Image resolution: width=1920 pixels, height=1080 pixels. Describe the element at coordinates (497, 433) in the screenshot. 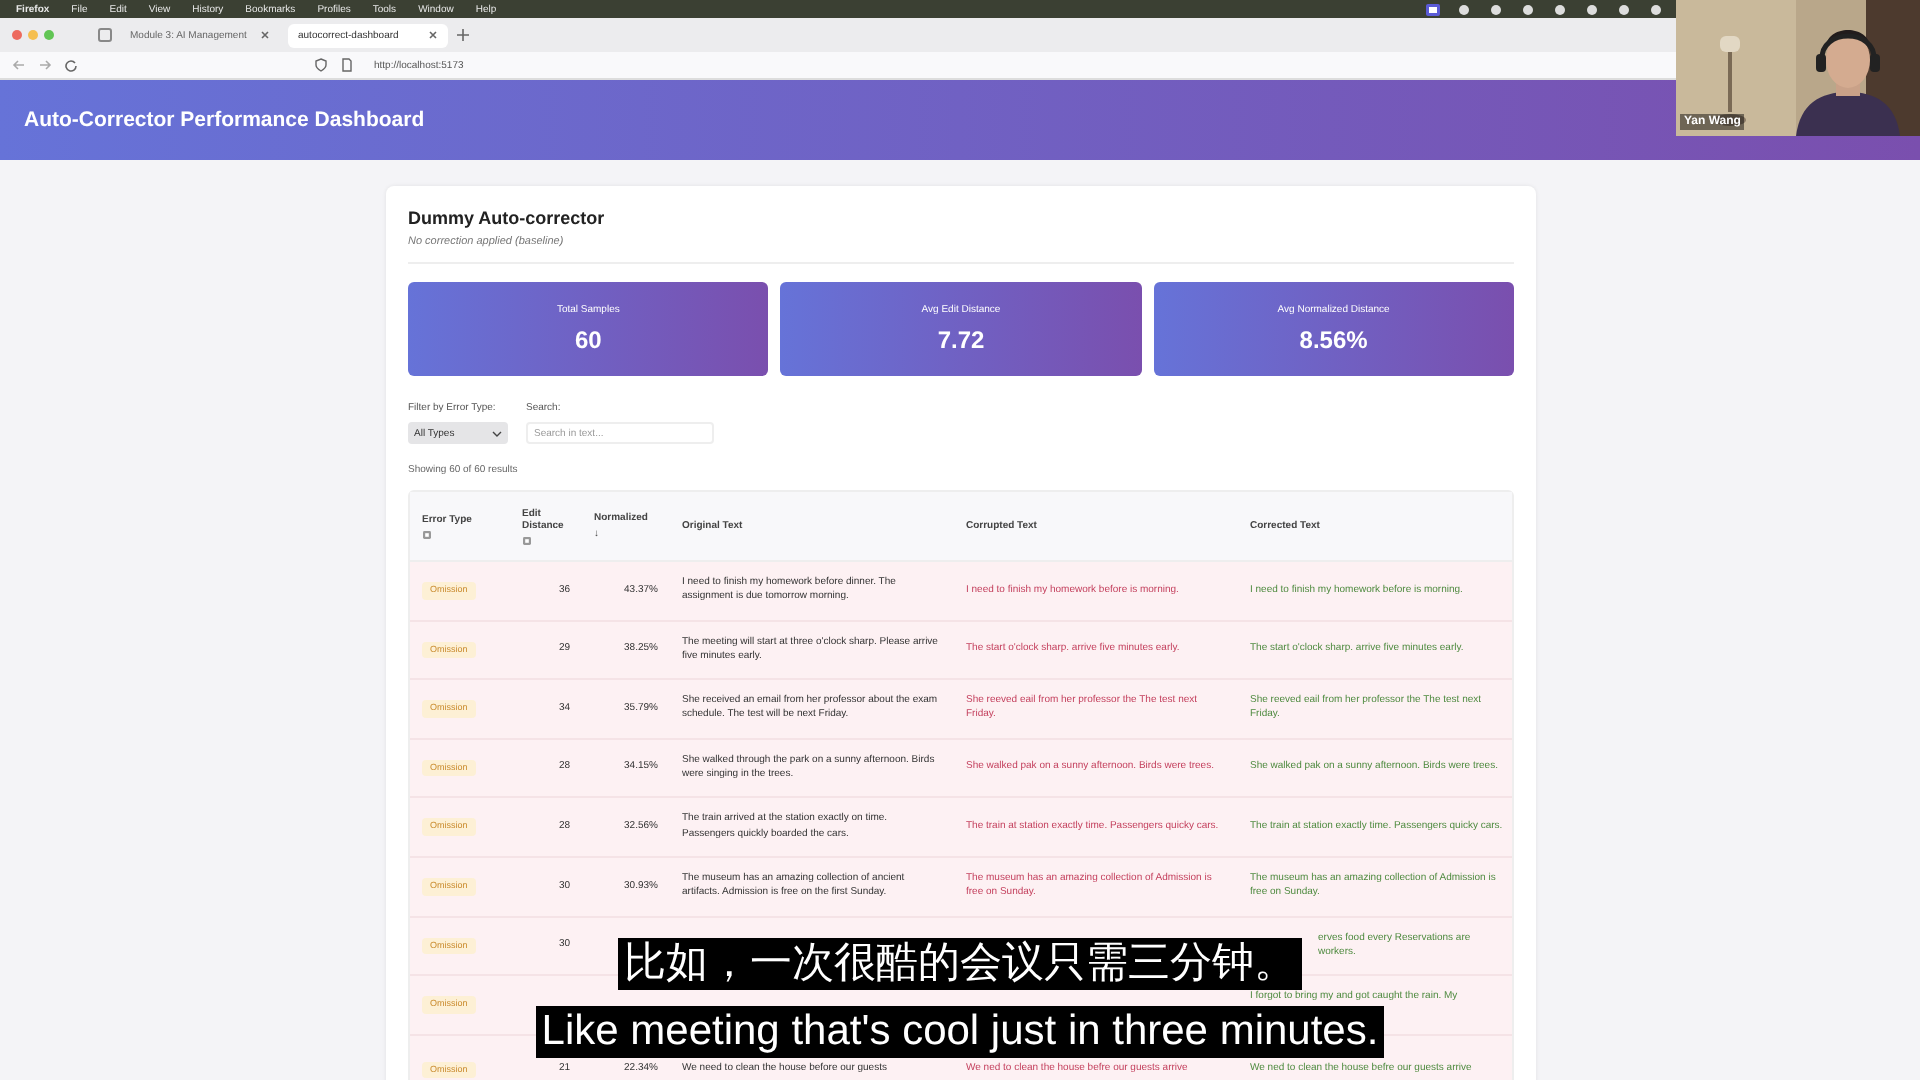

I see `chevron-icon` at that location.